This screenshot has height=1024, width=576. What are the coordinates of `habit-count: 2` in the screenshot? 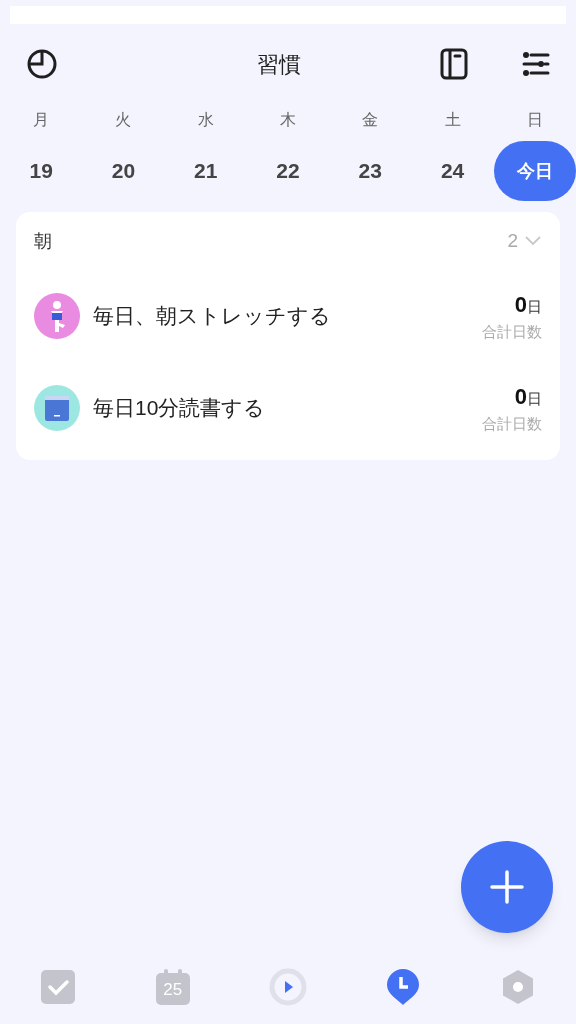 It's located at (512, 240).